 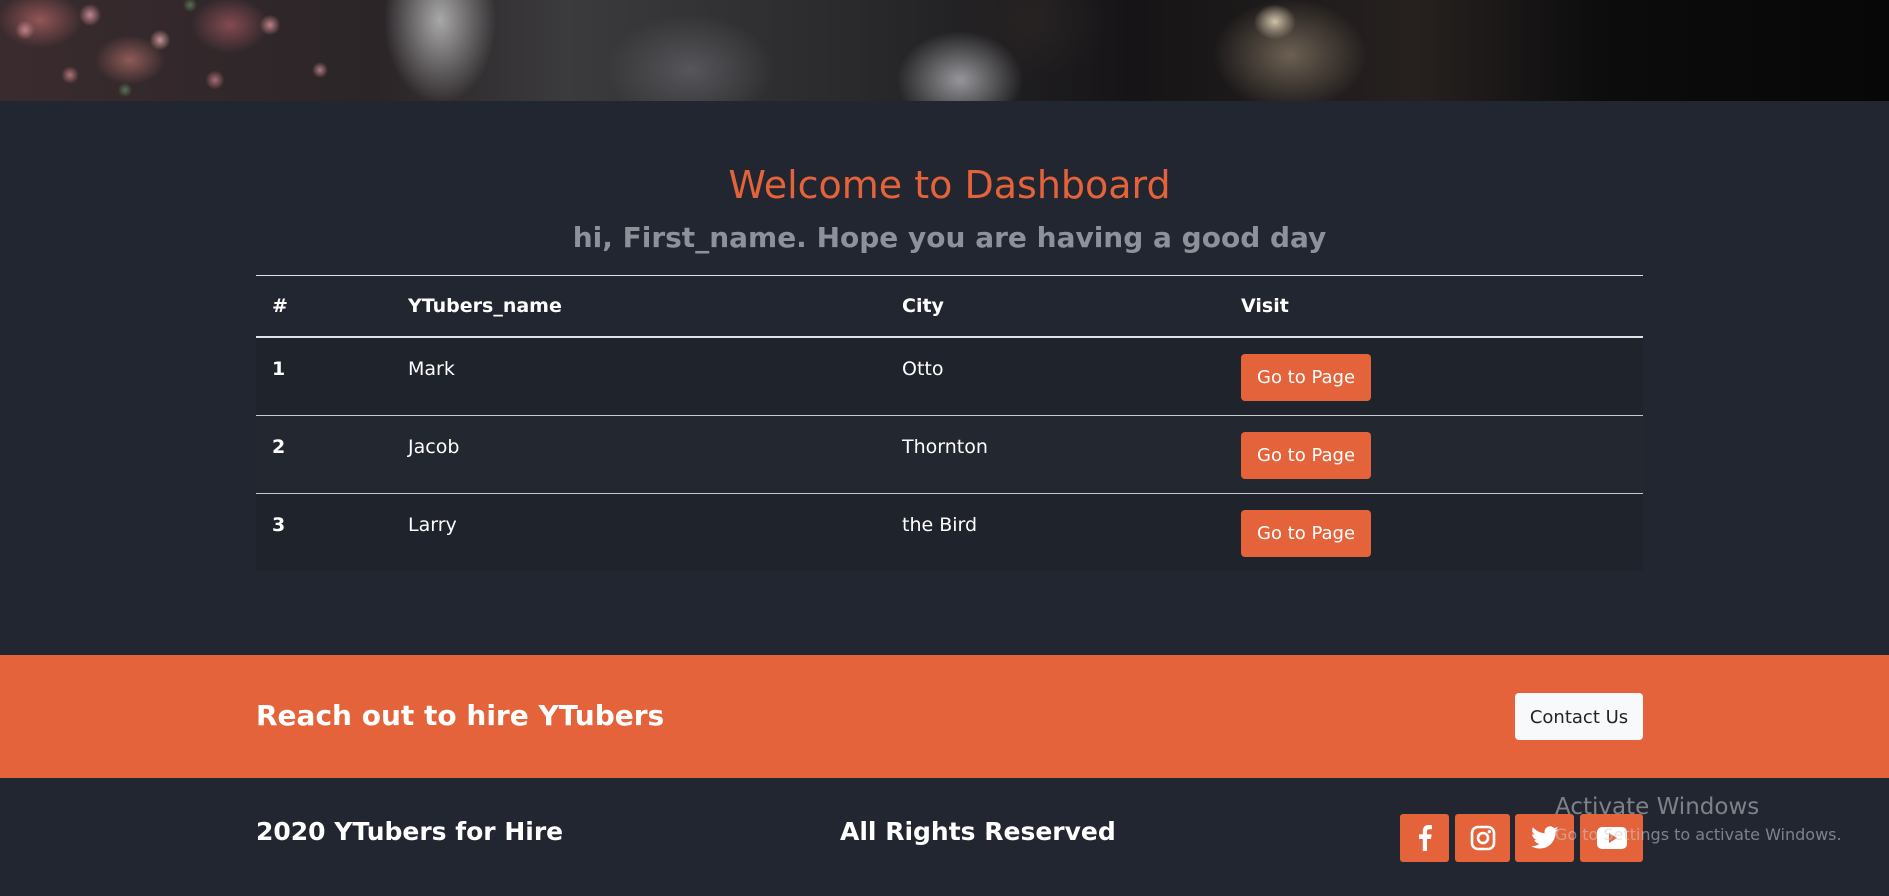 I want to click on hire-cta-banner: Reach out to hire YTubers Contact Us, so click(x=944, y=716).